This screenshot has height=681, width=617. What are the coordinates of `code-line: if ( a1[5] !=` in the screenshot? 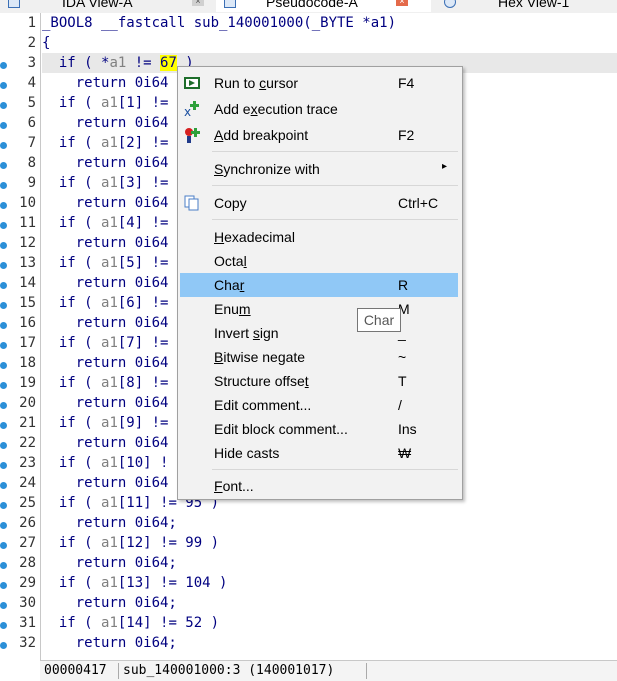 It's located at (105, 263).